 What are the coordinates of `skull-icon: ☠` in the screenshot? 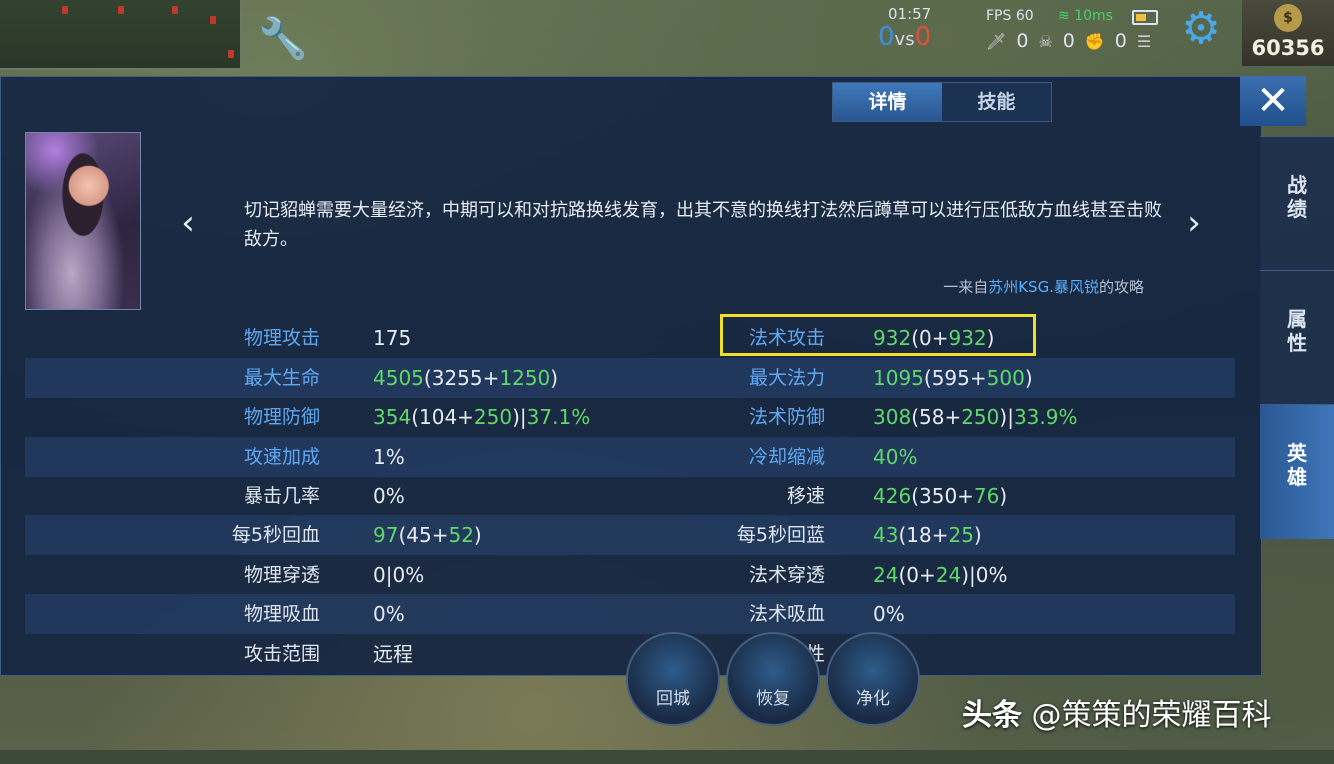 It's located at (1045, 41).